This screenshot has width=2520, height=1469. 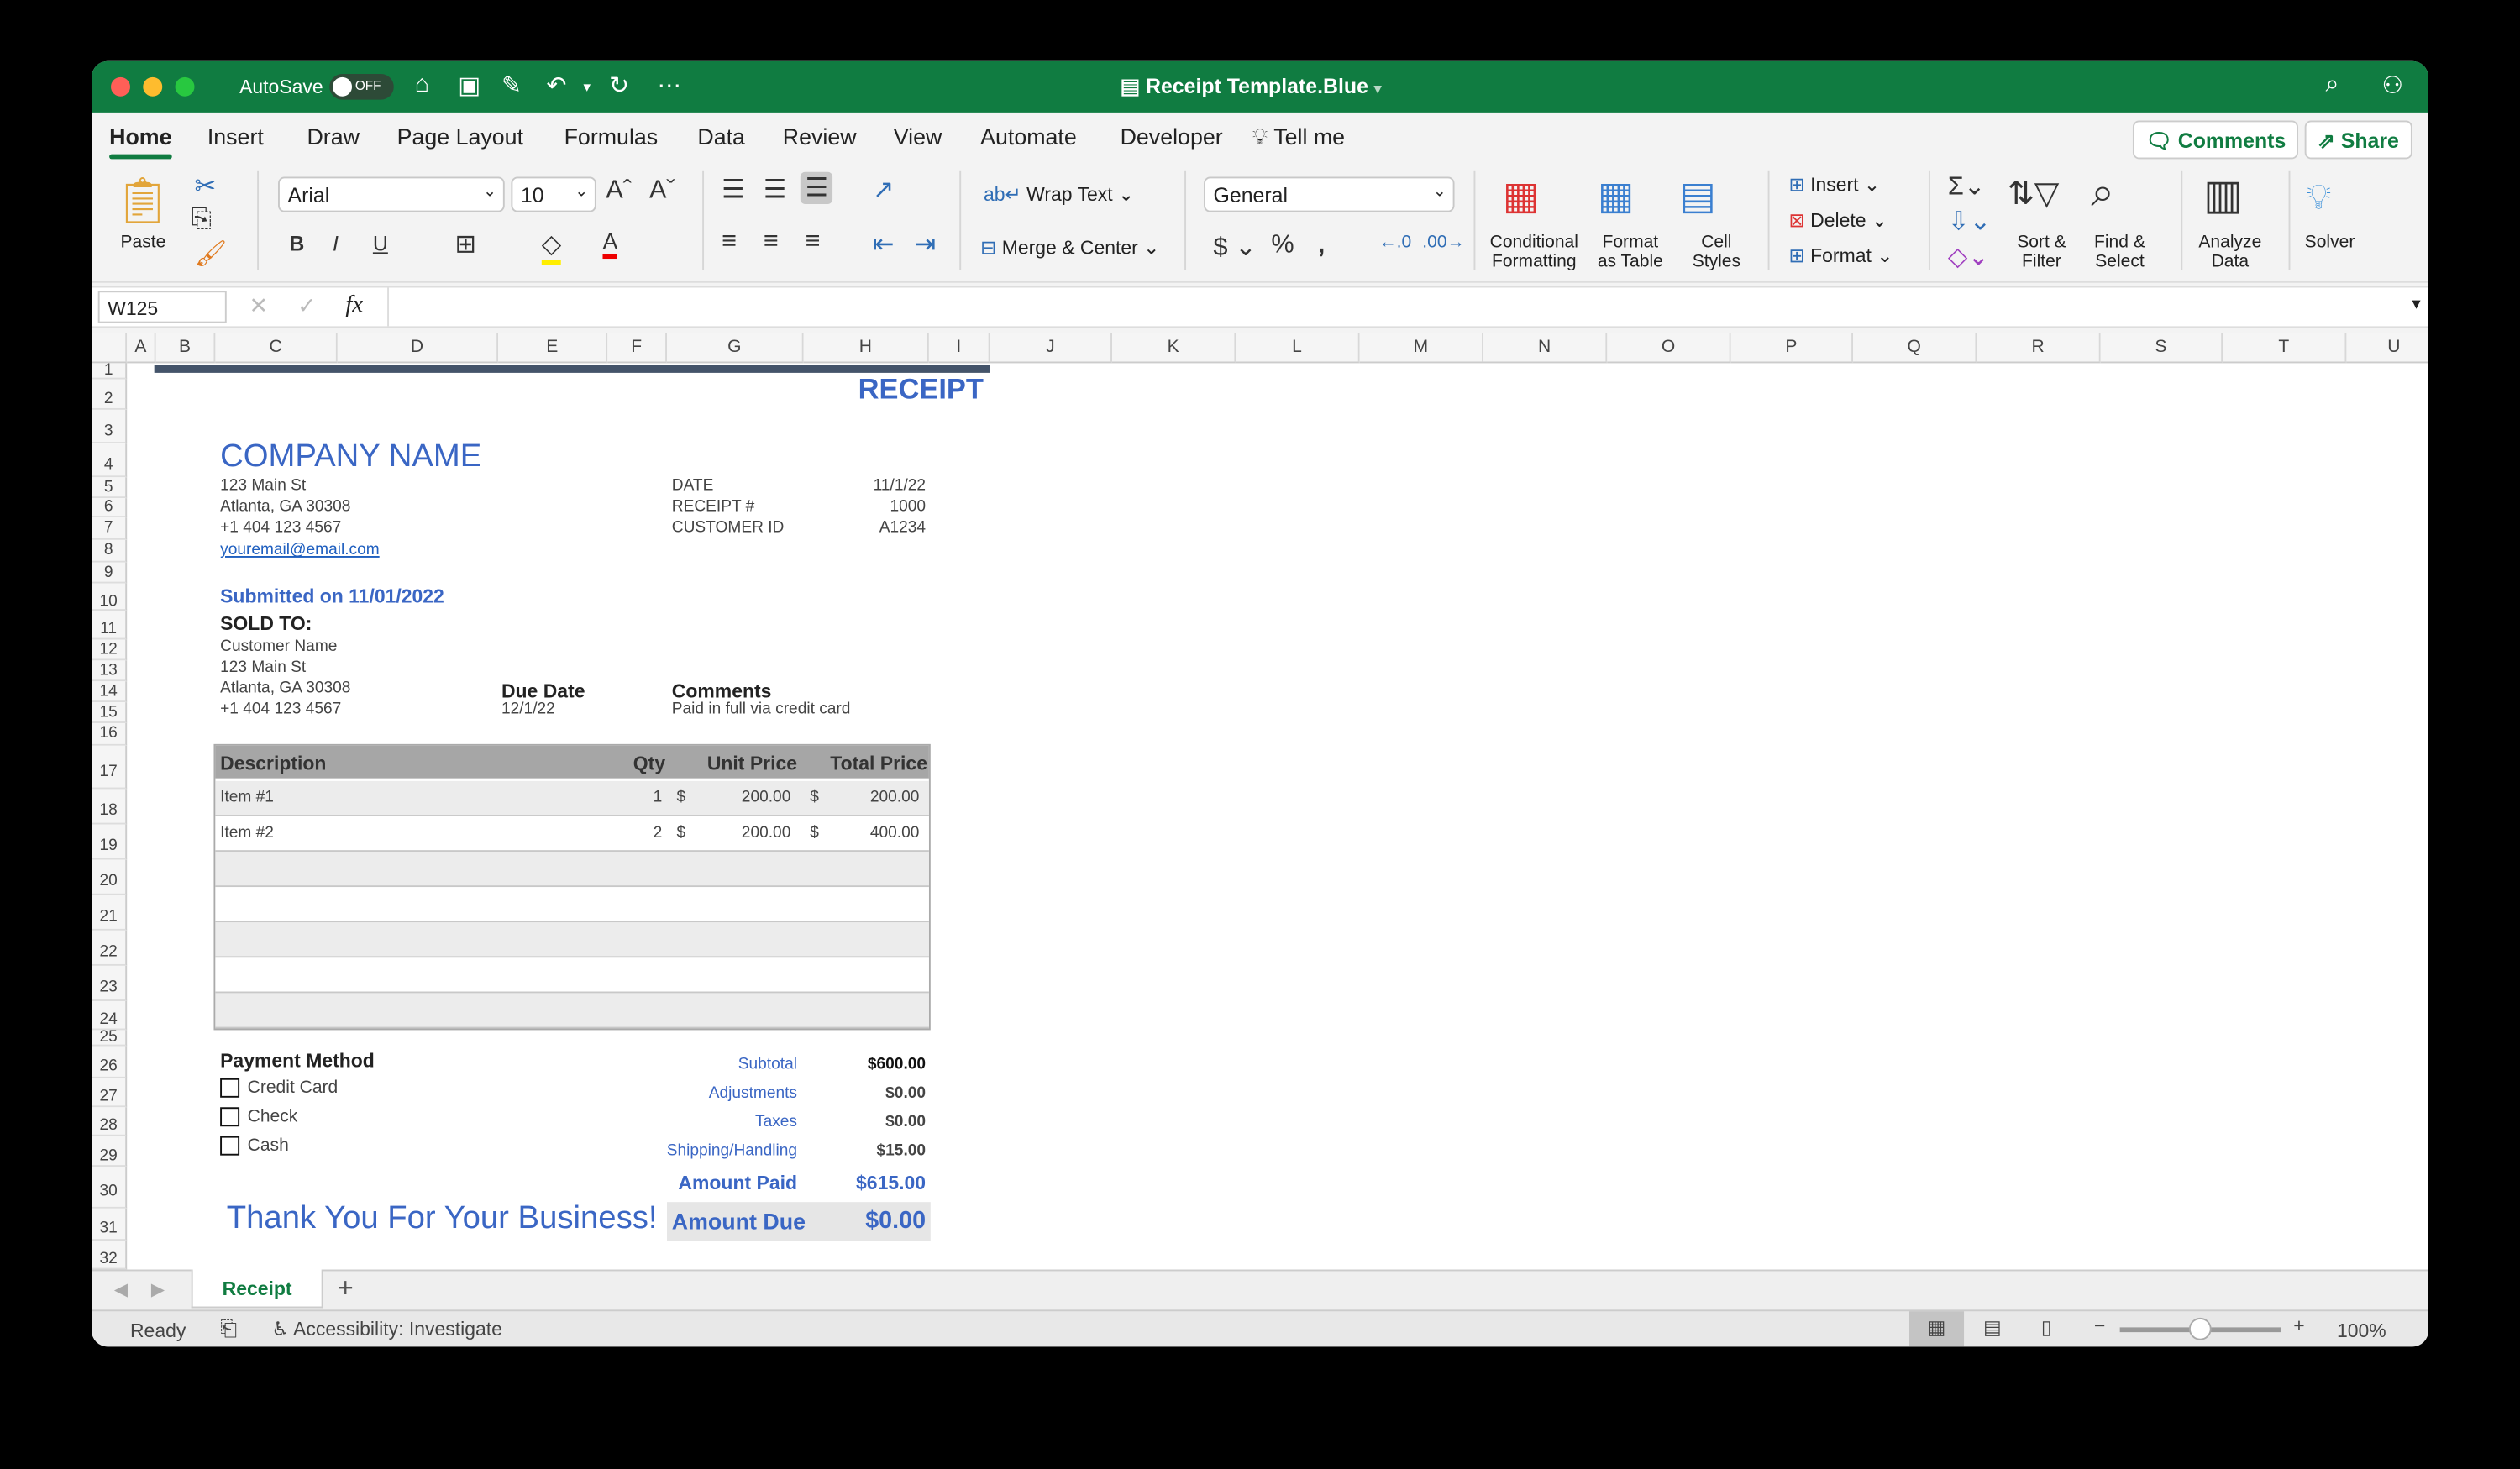 I want to click on number-format-select: General ⌄, so click(x=1329, y=194).